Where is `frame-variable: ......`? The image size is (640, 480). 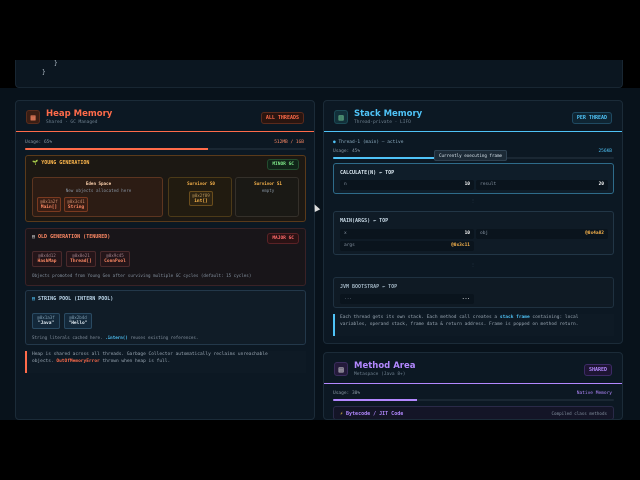 frame-variable: ...... is located at coordinates (407, 299).